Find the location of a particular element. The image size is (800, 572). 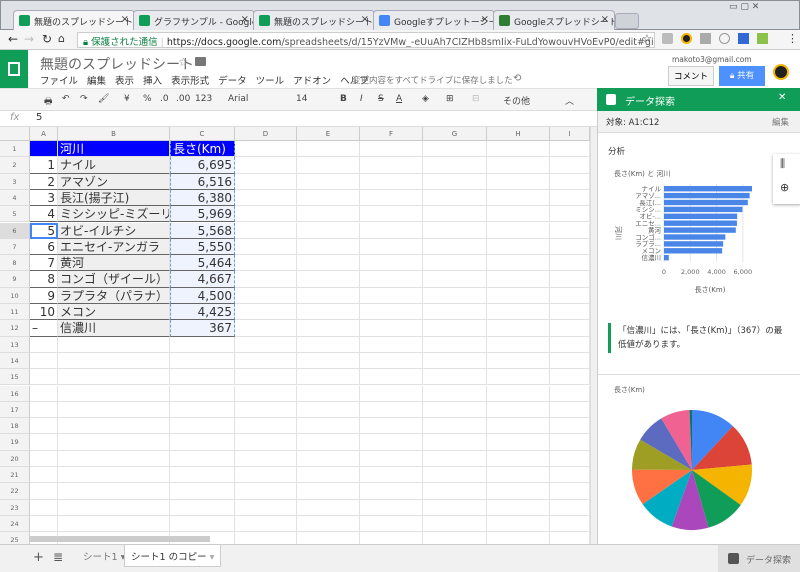

close-tab-icon: × is located at coordinates (605, 19).